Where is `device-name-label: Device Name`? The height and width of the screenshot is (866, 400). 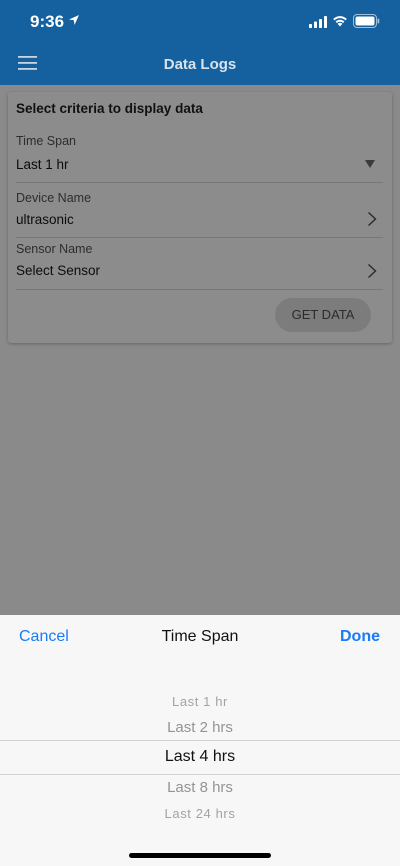
device-name-label: Device Name is located at coordinates (54, 198).